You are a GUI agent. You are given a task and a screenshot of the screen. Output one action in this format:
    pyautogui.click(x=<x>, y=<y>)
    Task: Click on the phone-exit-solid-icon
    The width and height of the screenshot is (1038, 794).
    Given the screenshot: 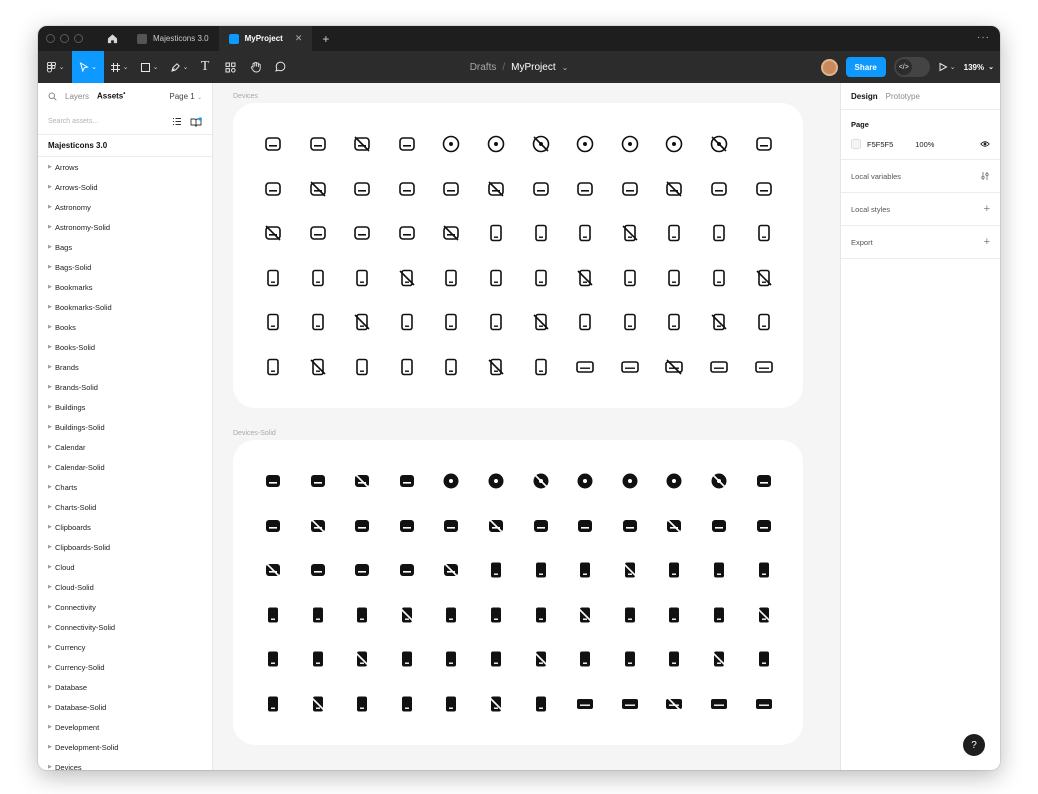 What is the action you would take?
    pyautogui.click(x=630, y=615)
    